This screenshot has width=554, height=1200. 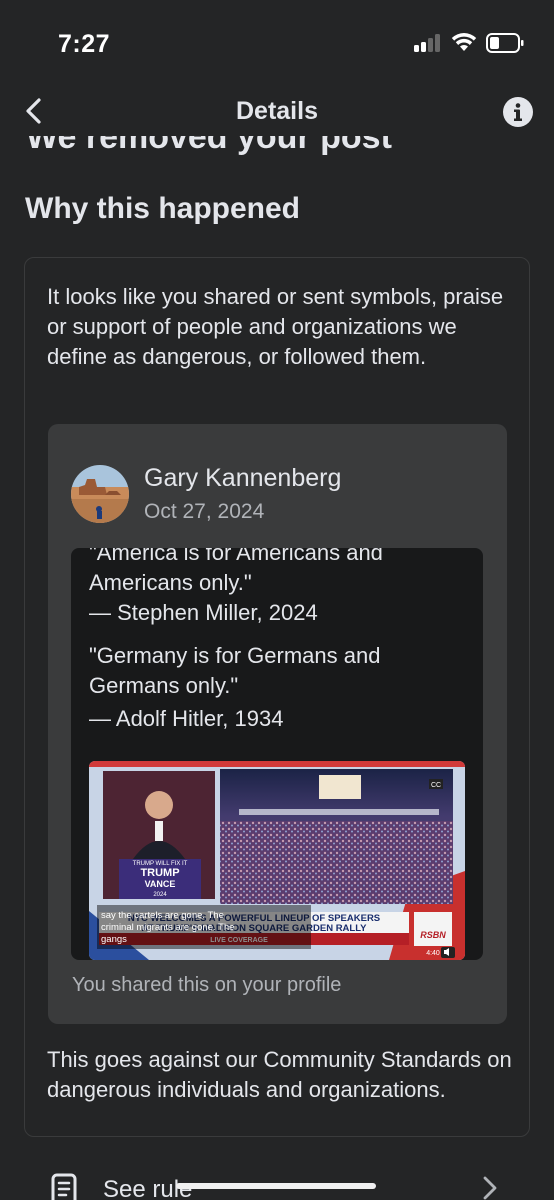 I want to click on quote-line: "Germany is for Germans and, so click(x=235, y=655).